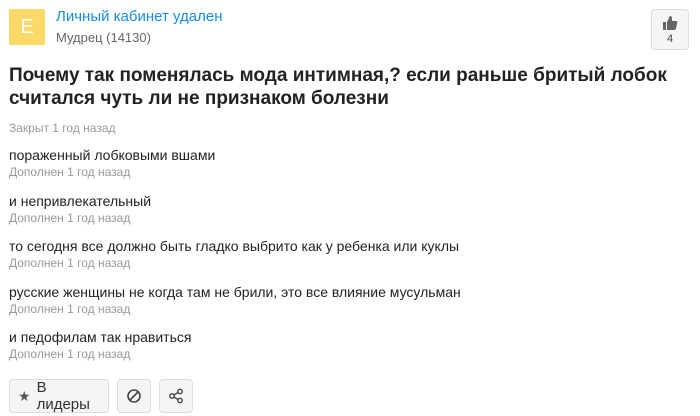 This screenshot has width=700, height=416. I want to click on star-icon: ★, so click(24, 395).